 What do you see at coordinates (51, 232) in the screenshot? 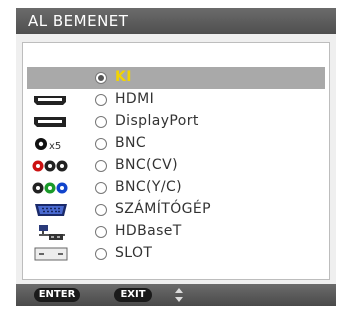
I see `network-icon` at bounding box center [51, 232].